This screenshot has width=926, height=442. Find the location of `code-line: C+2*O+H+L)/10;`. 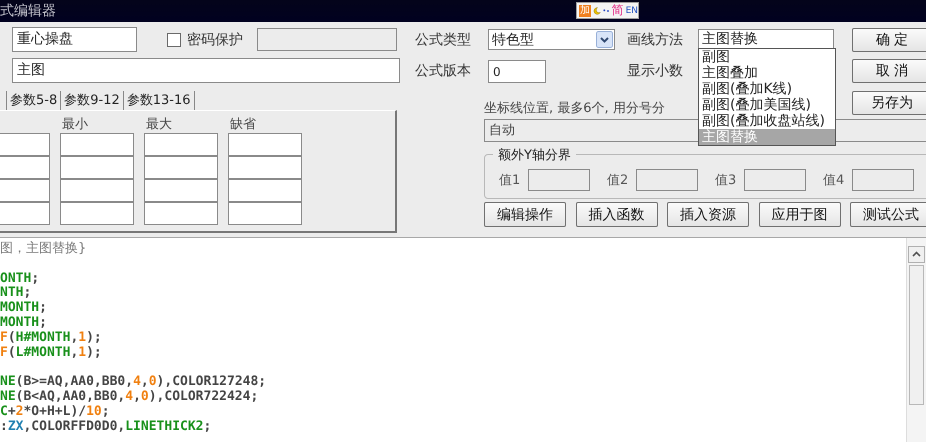

code-line: C+2*O+H+L)/10; is located at coordinates (55, 412).